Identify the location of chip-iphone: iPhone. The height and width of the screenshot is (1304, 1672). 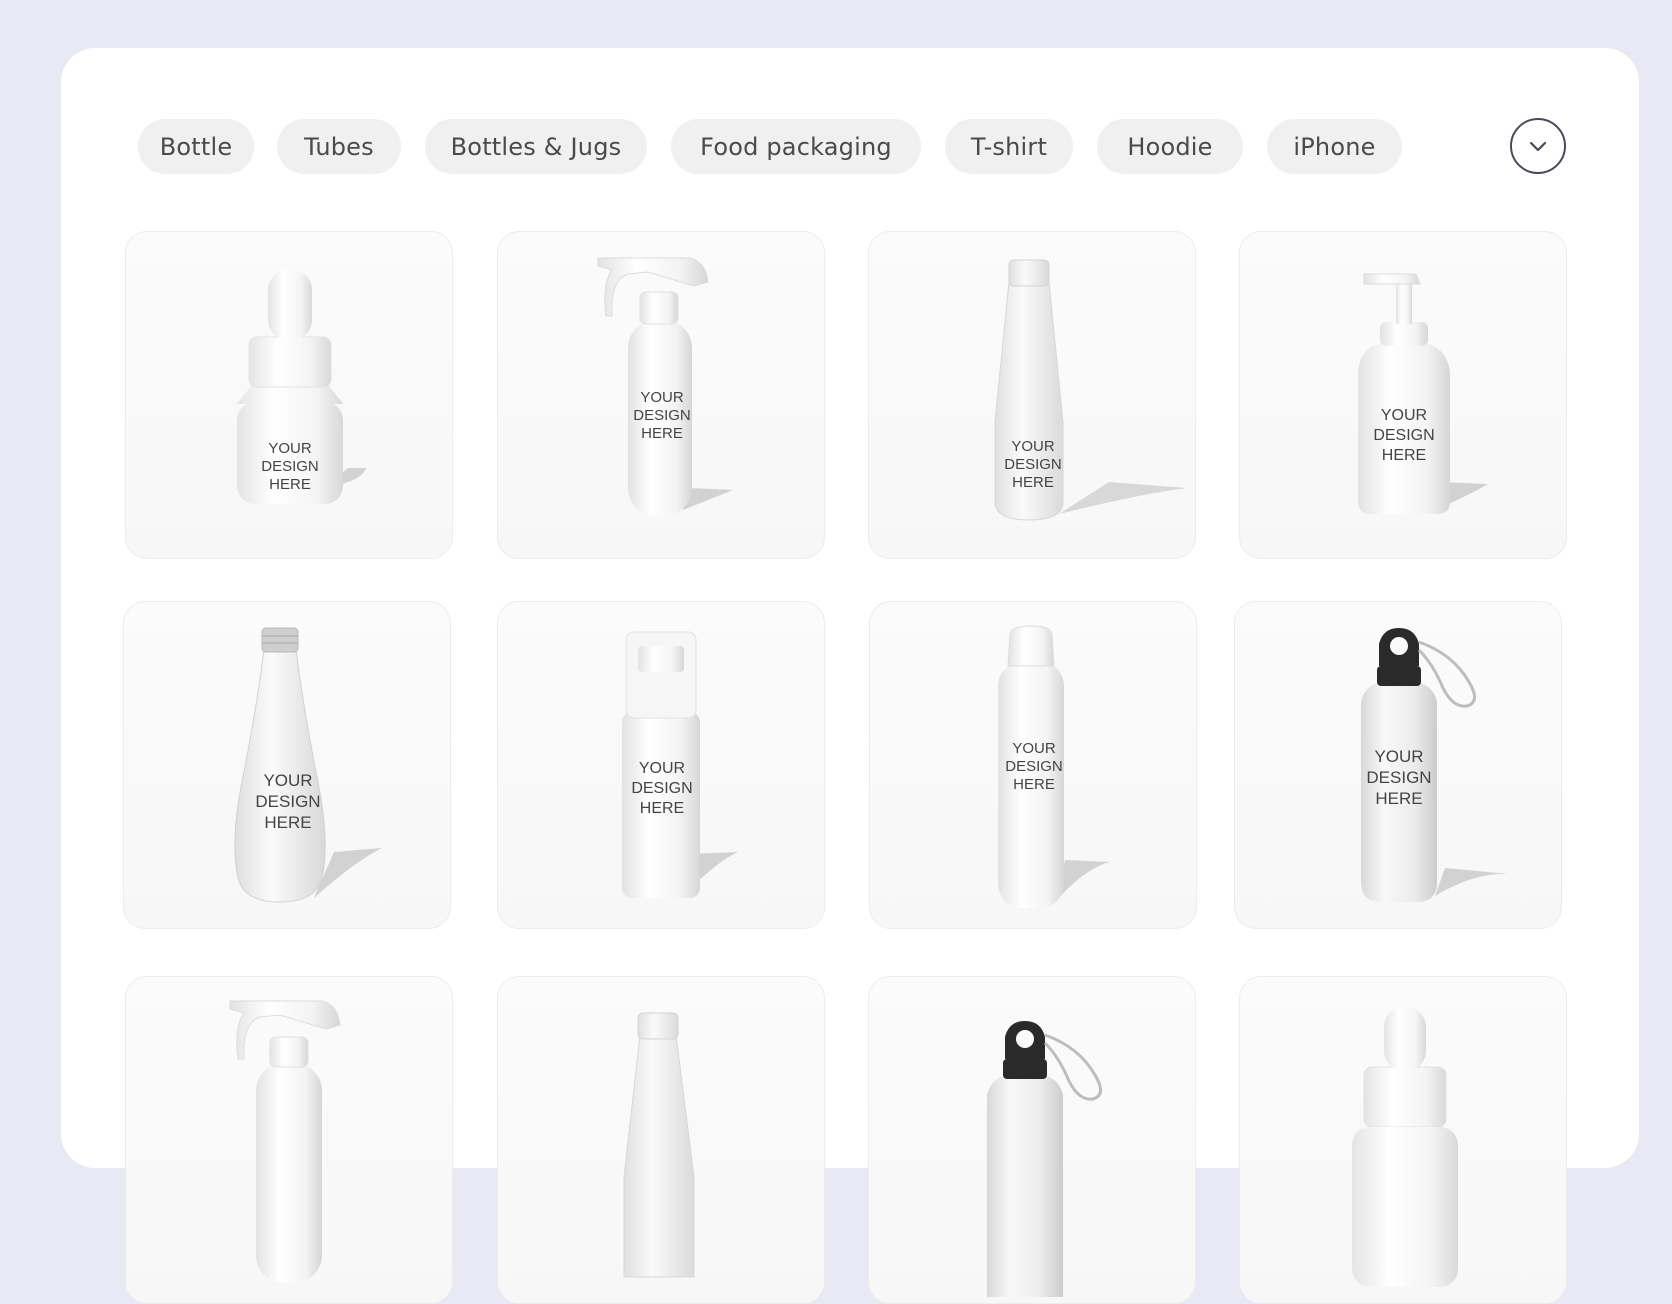
(1334, 146).